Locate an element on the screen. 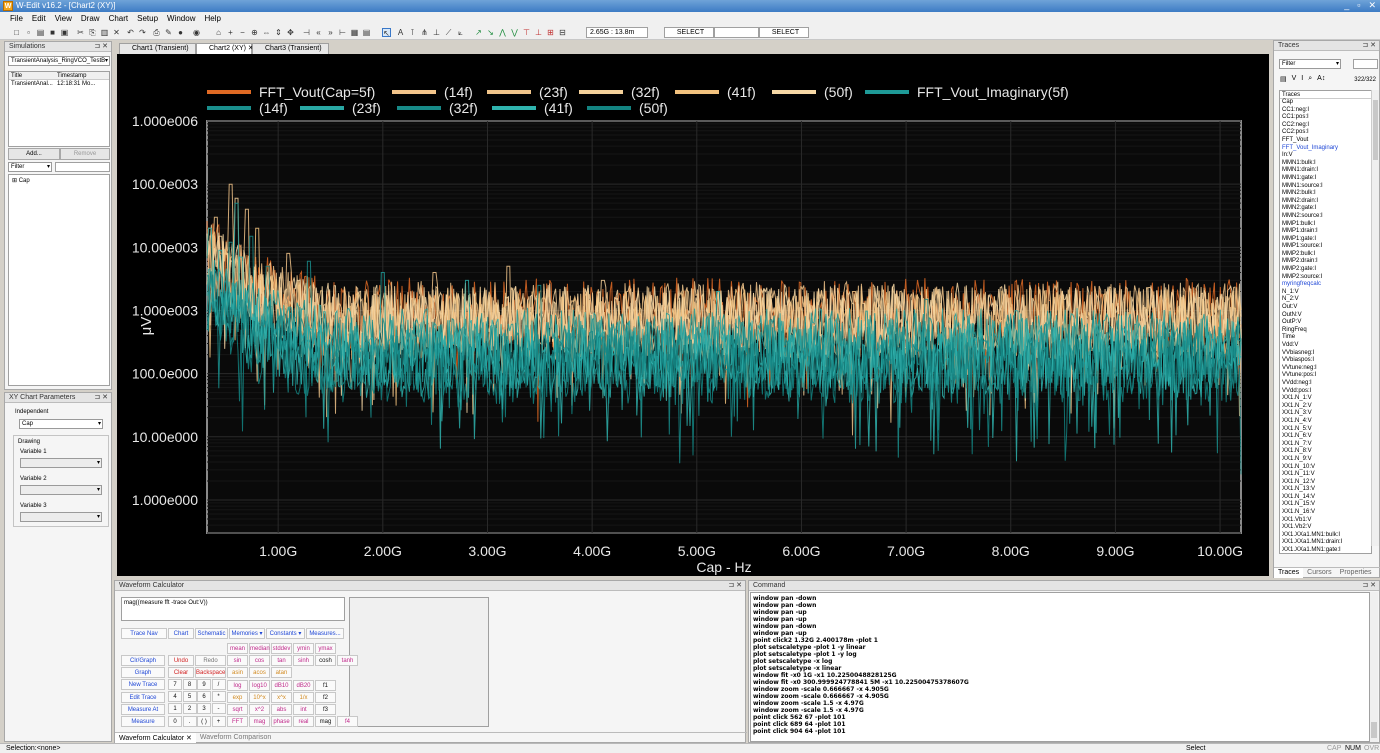  function-button: f4 is located at coordinates (347, 722).